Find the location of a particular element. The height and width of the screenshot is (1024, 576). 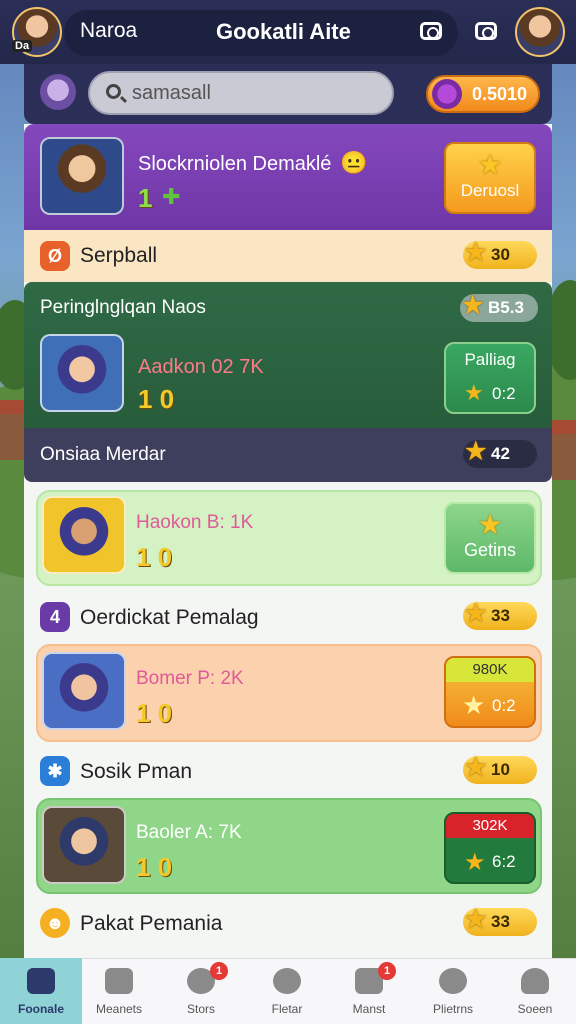

section-label: Pakat Pemania is located at coordinates (151, 923).